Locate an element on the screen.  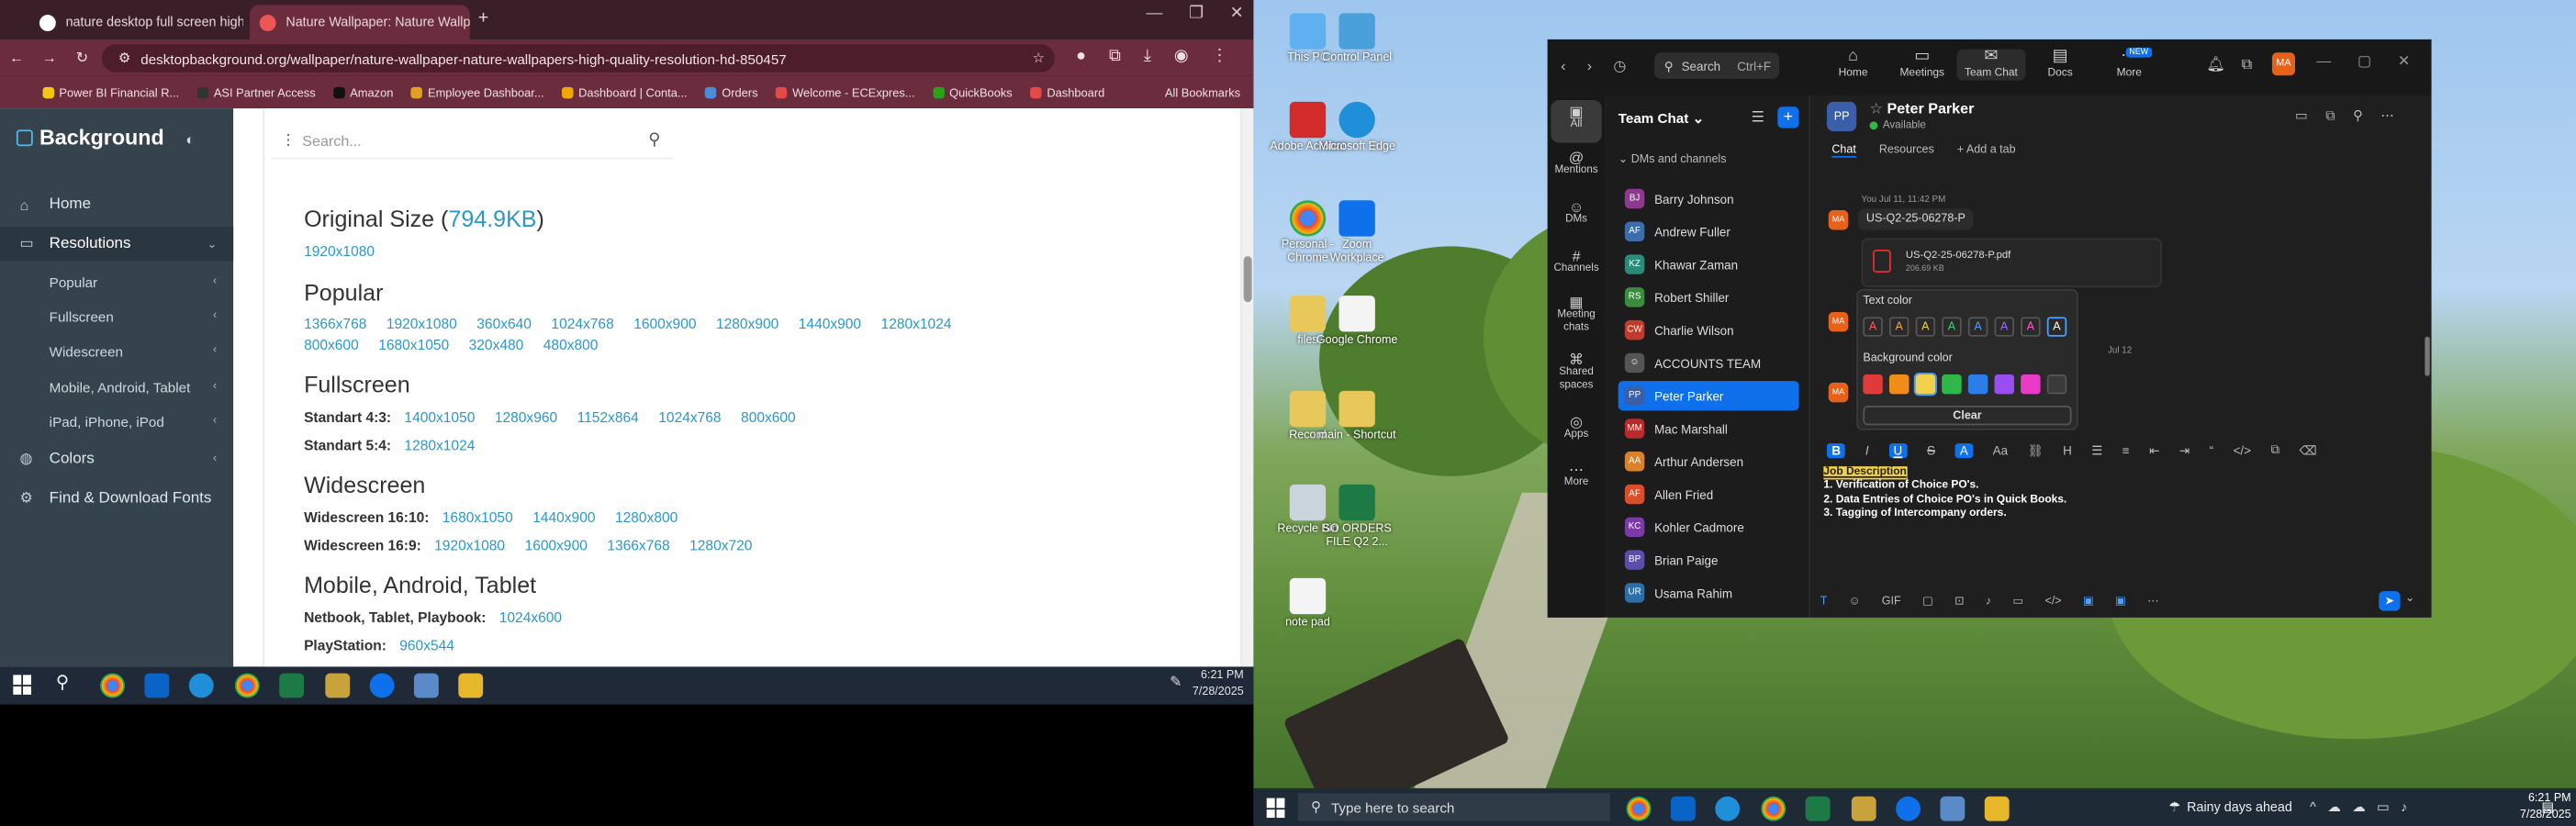
add-tab-button: + Add a tab is located at coordinates (1986, 150).